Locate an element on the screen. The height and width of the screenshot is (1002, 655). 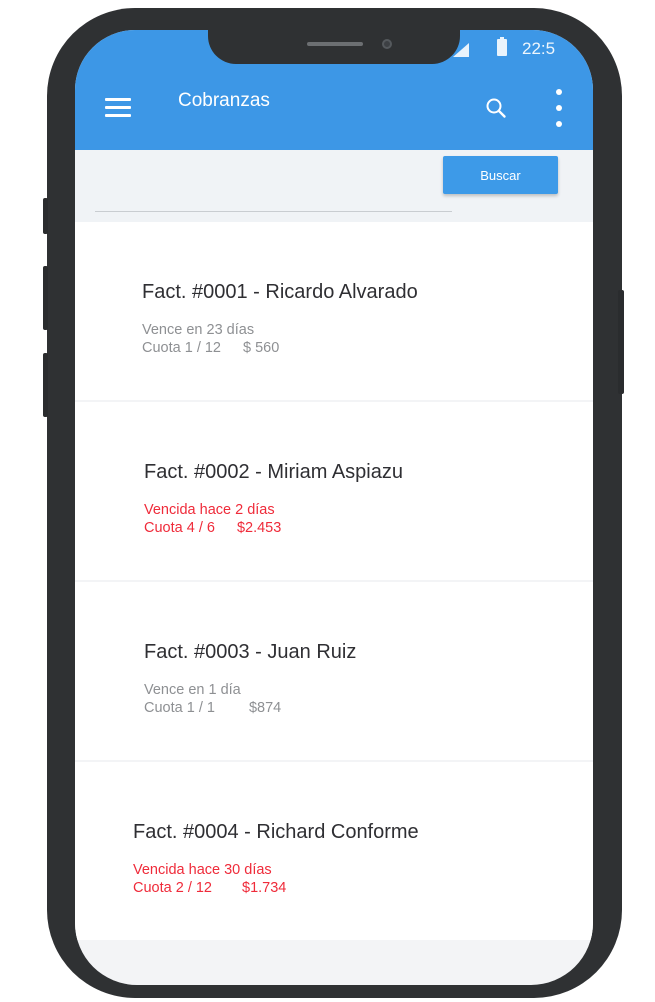
buscar-button: Buscar is located at coordinates (500, 175).